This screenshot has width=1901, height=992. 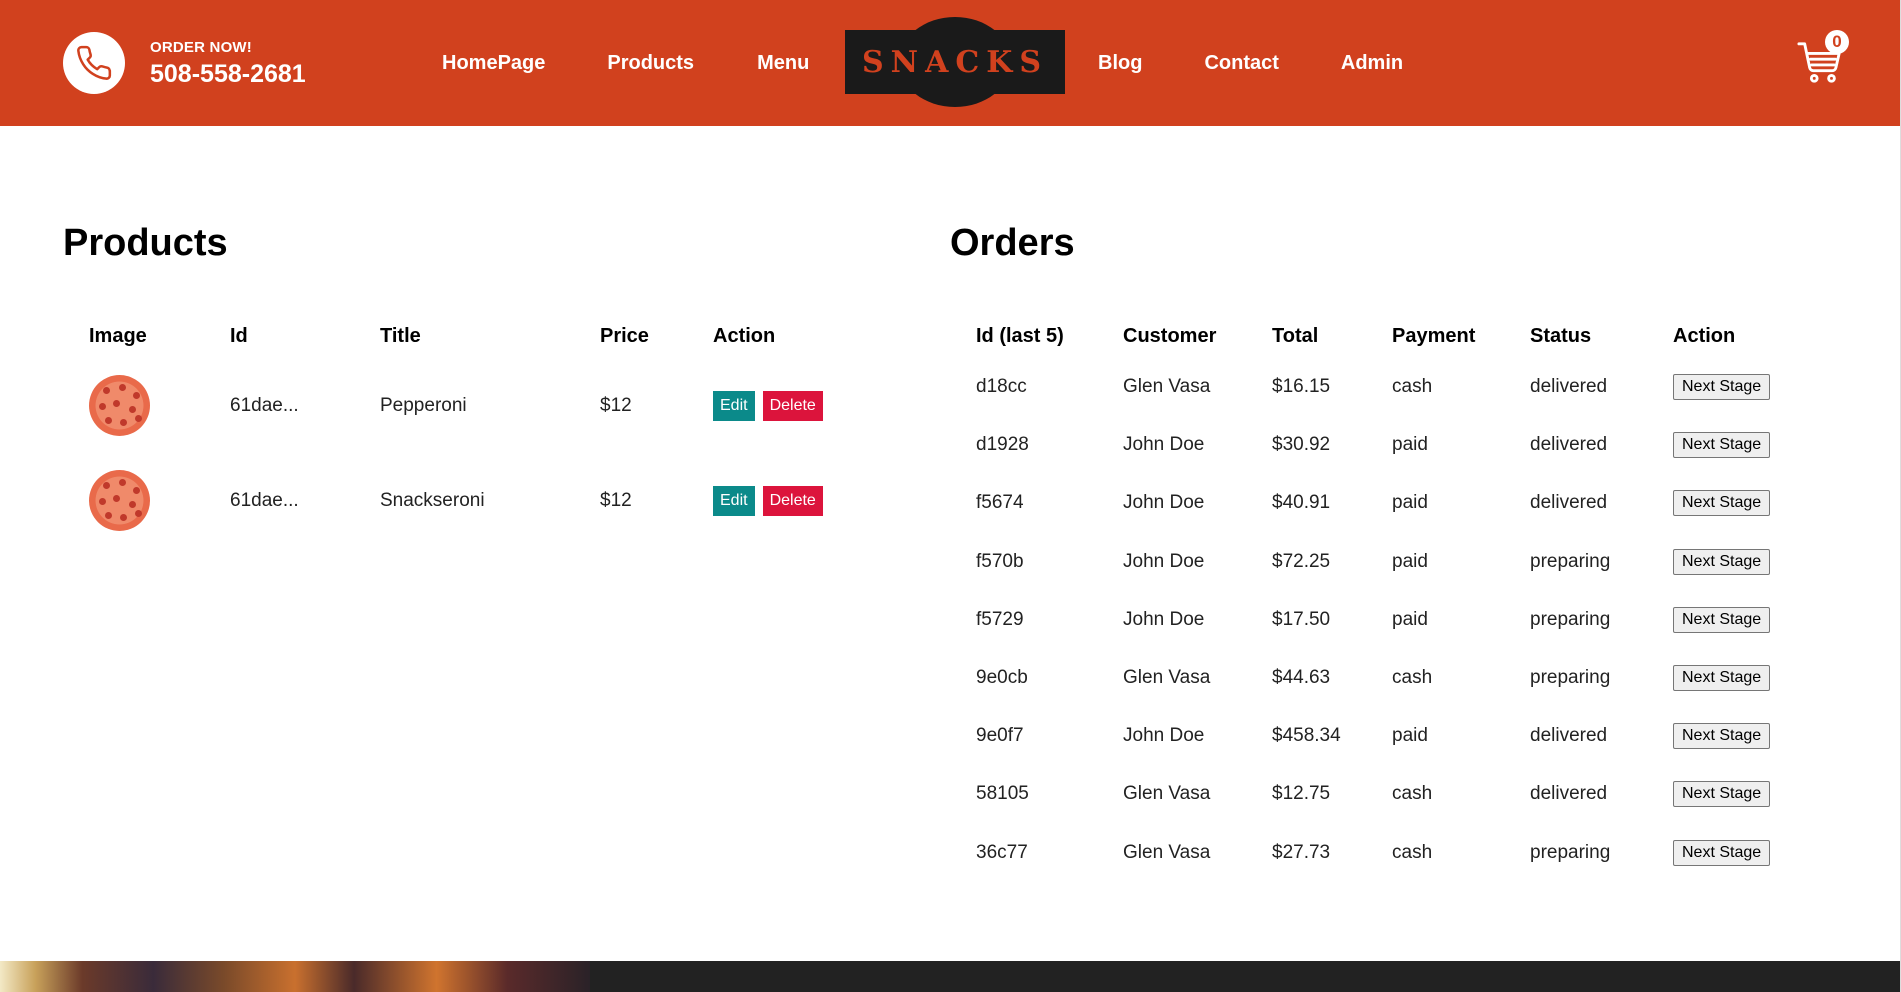 I want to click on header-total: Total, so click(x=1295, y=335).